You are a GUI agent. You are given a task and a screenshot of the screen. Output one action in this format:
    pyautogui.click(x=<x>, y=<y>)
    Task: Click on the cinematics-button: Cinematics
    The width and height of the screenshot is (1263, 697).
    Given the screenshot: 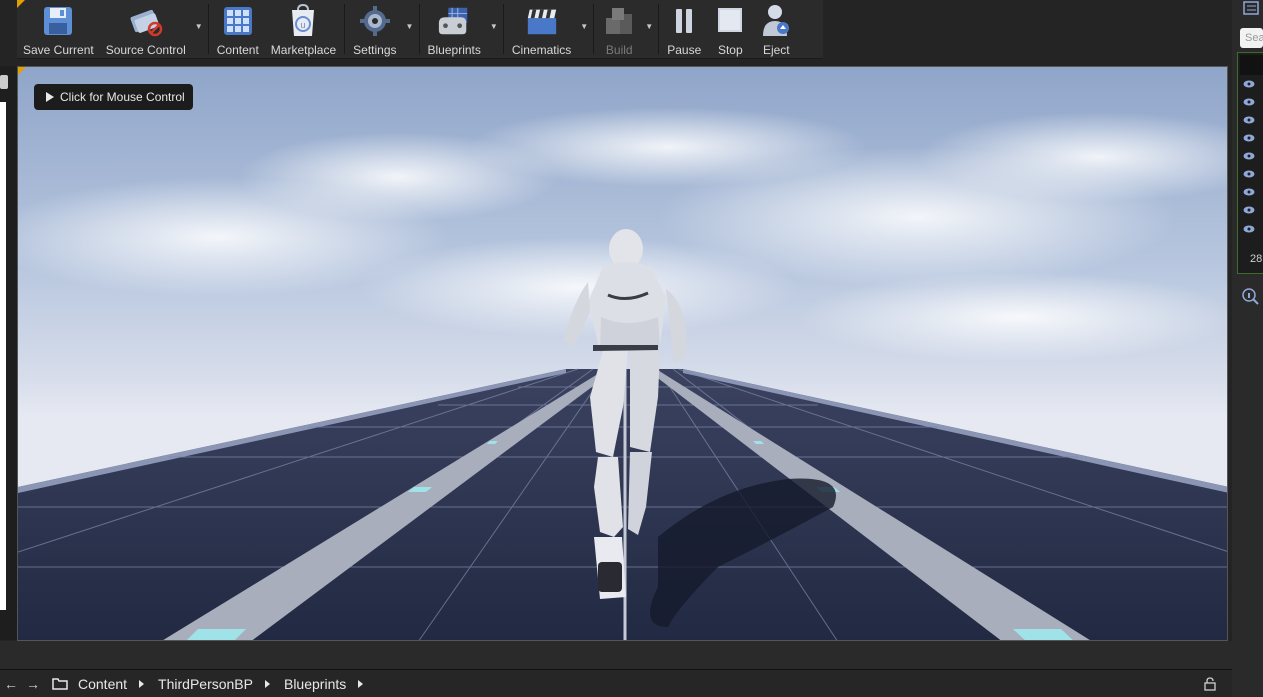 What is the action you would take?
    pyautogui.click(x=541, y=29)
    